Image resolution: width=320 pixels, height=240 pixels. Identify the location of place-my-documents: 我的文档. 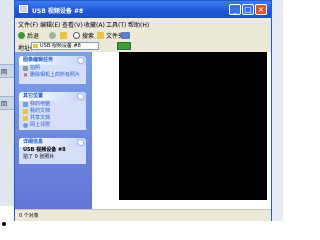
(52, 111).